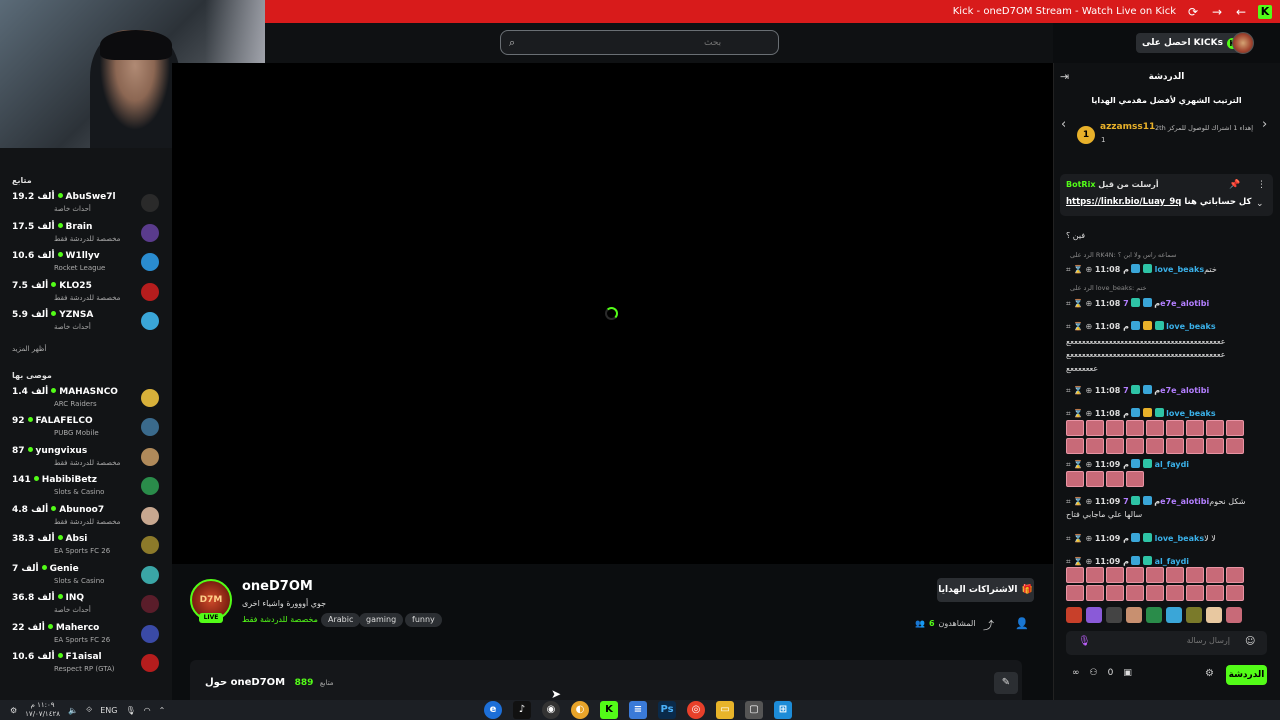  Describe the element at coordinates (86, 578) in the screenshot. I see `sidebar-channel: 7 ألف Genie Slots & Casino` at that location.